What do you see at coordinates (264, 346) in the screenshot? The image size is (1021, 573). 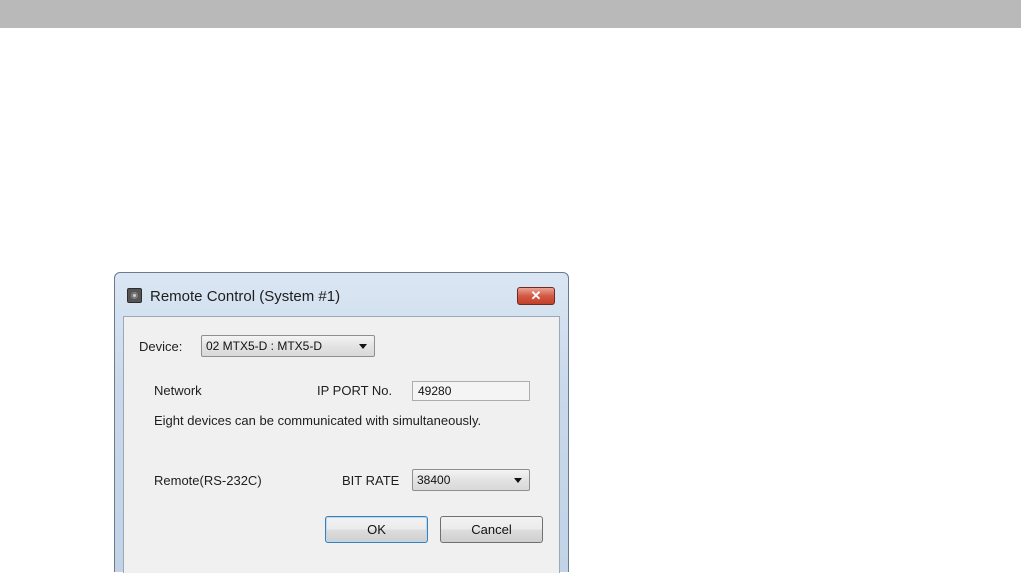 I see `device-select-value: 02 MTX5-D : MTX5-D` at bounding box center [264, 346].